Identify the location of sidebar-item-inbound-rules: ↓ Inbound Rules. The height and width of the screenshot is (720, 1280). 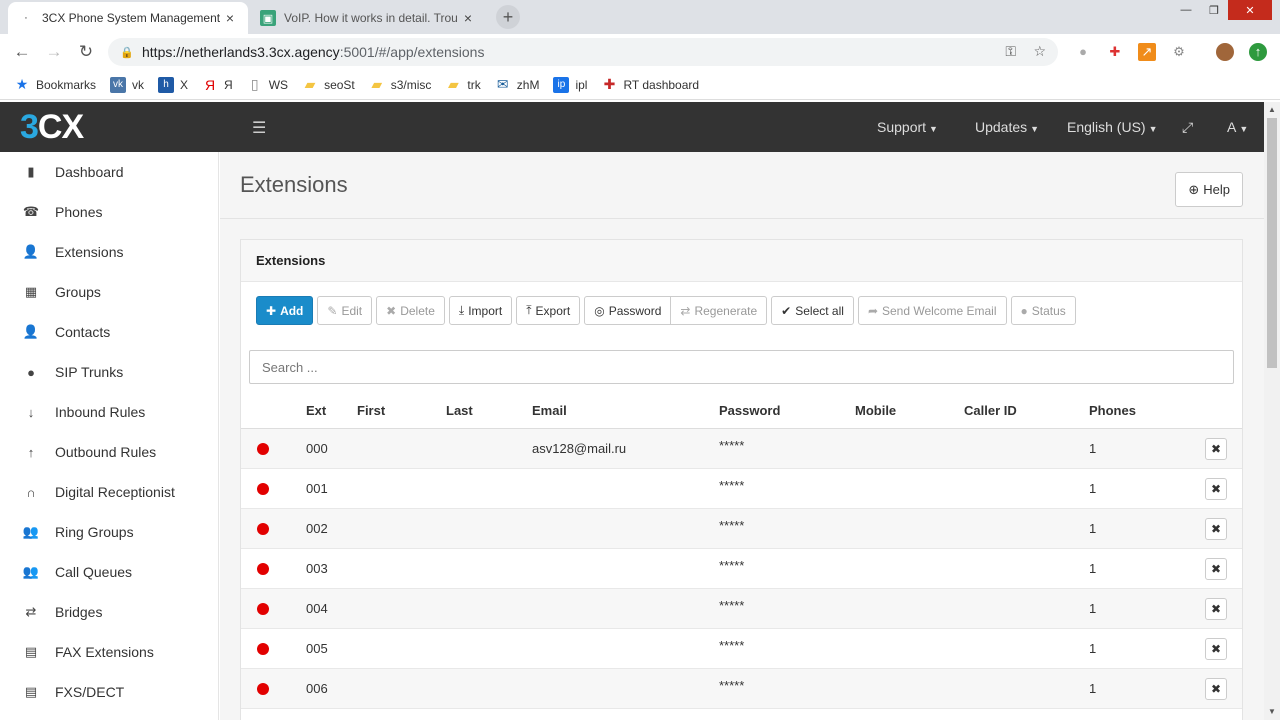
(109, 412).